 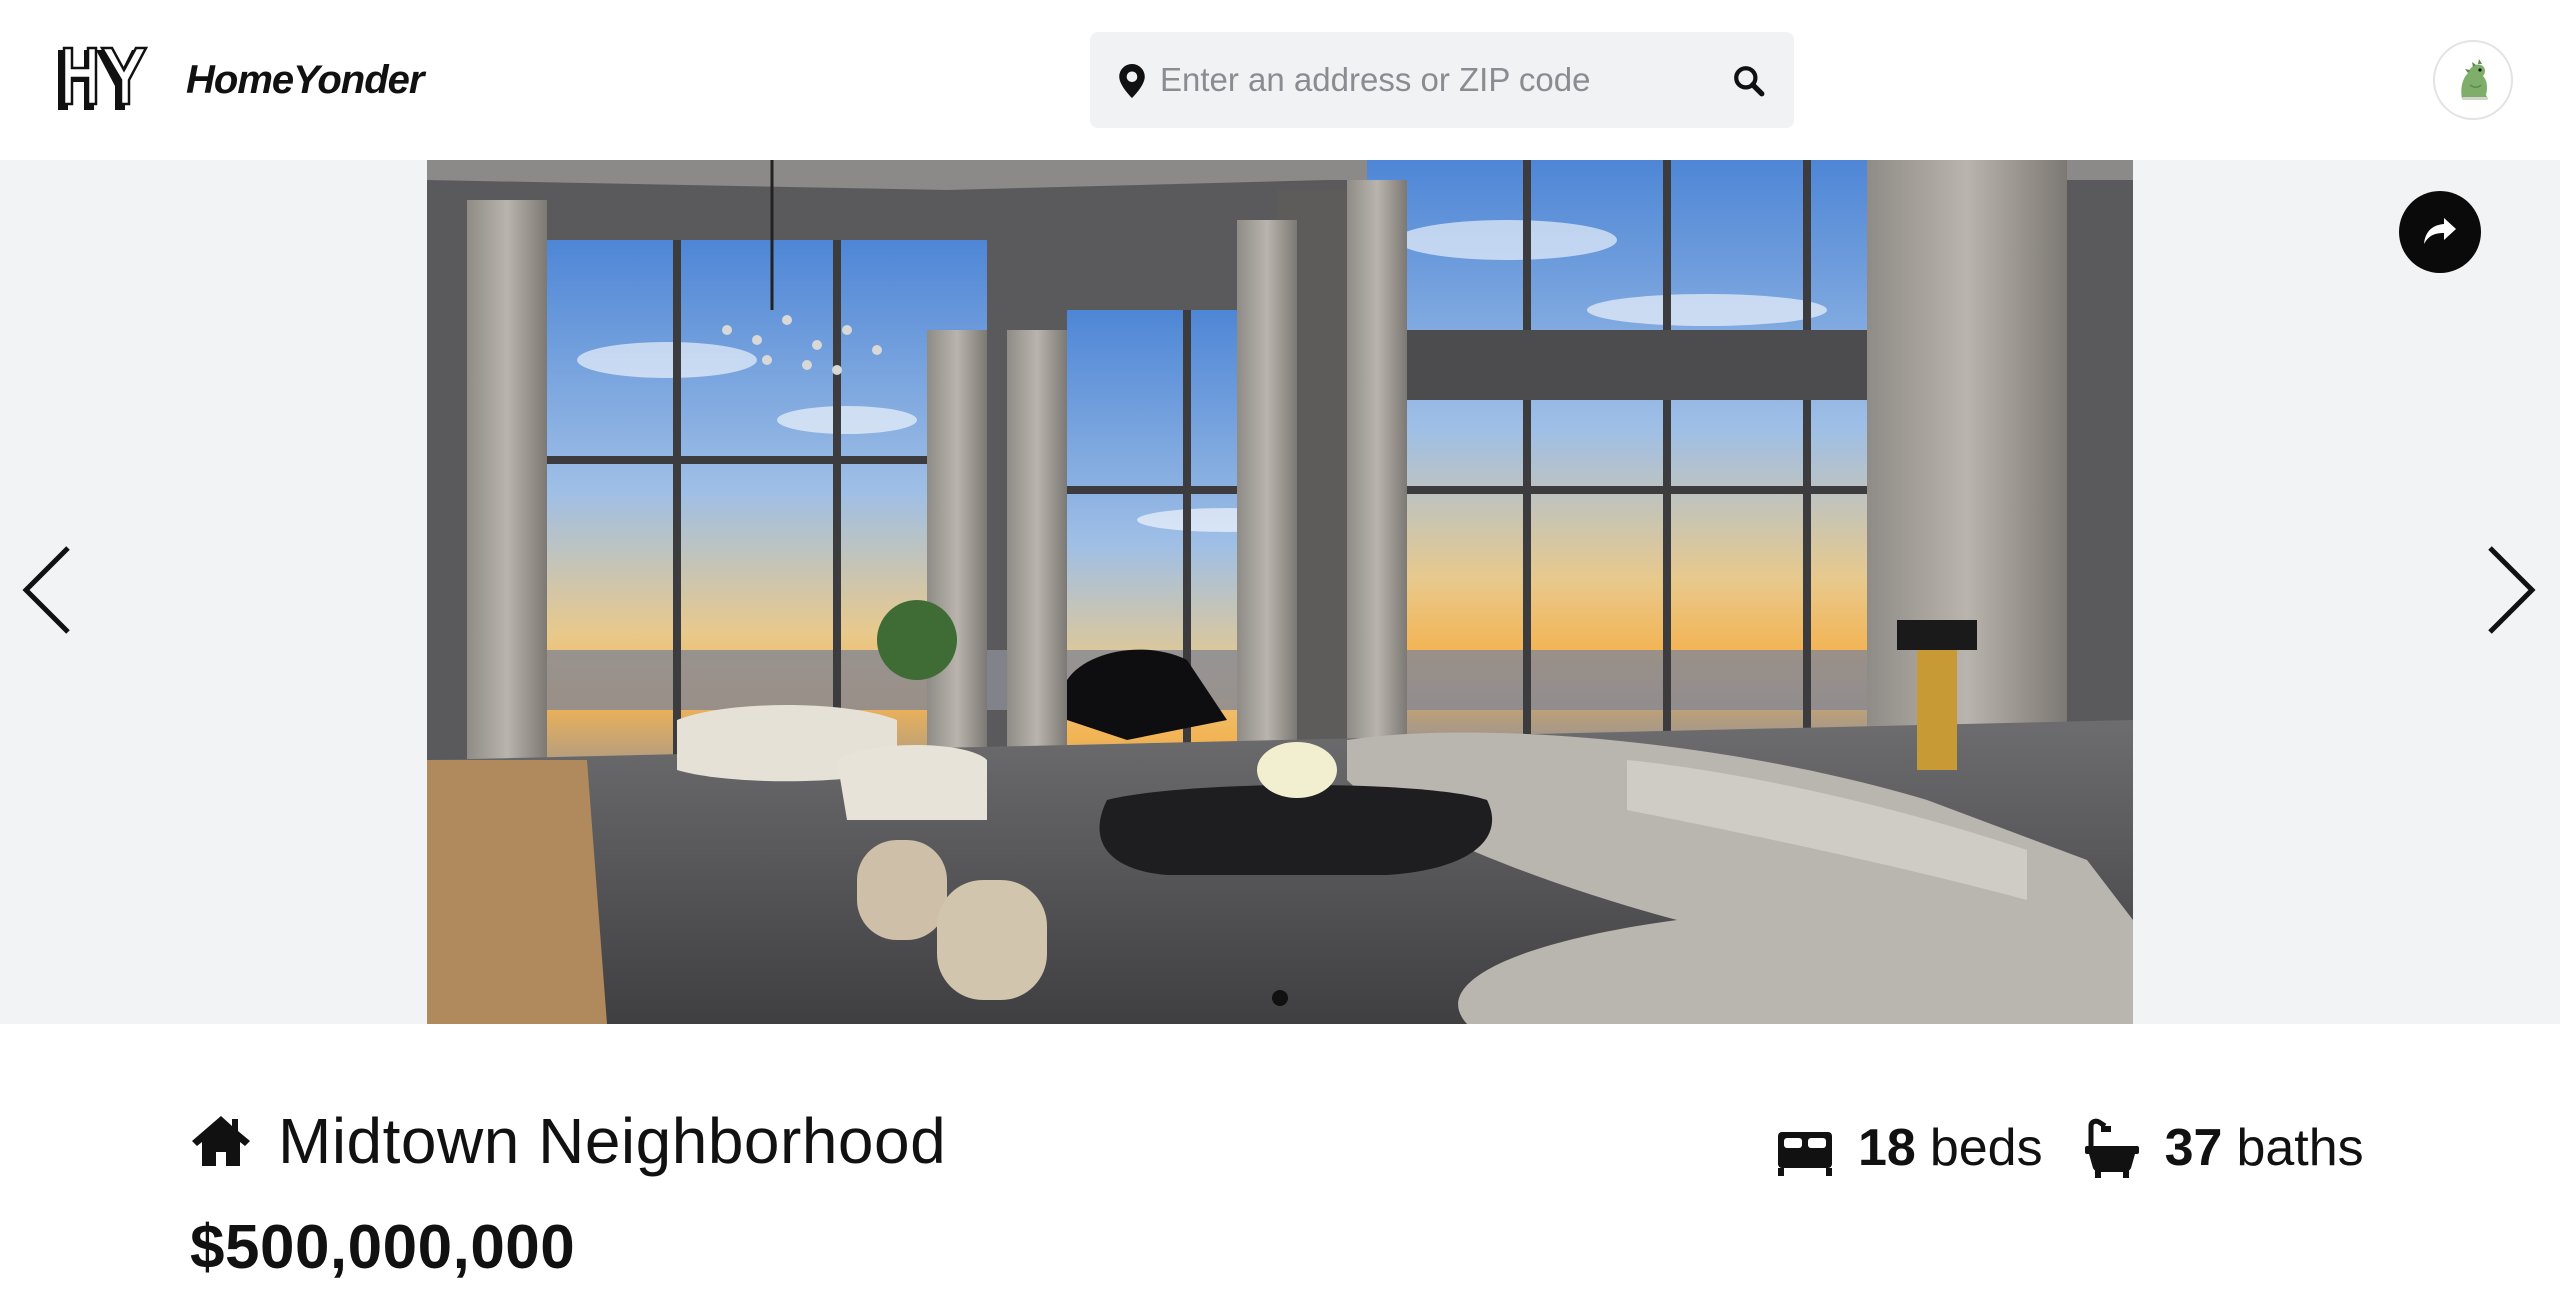 What do you see at coordinates (221, 1141) in the screenshot?
I see `house-icon` at bounding box center [221, 1141].